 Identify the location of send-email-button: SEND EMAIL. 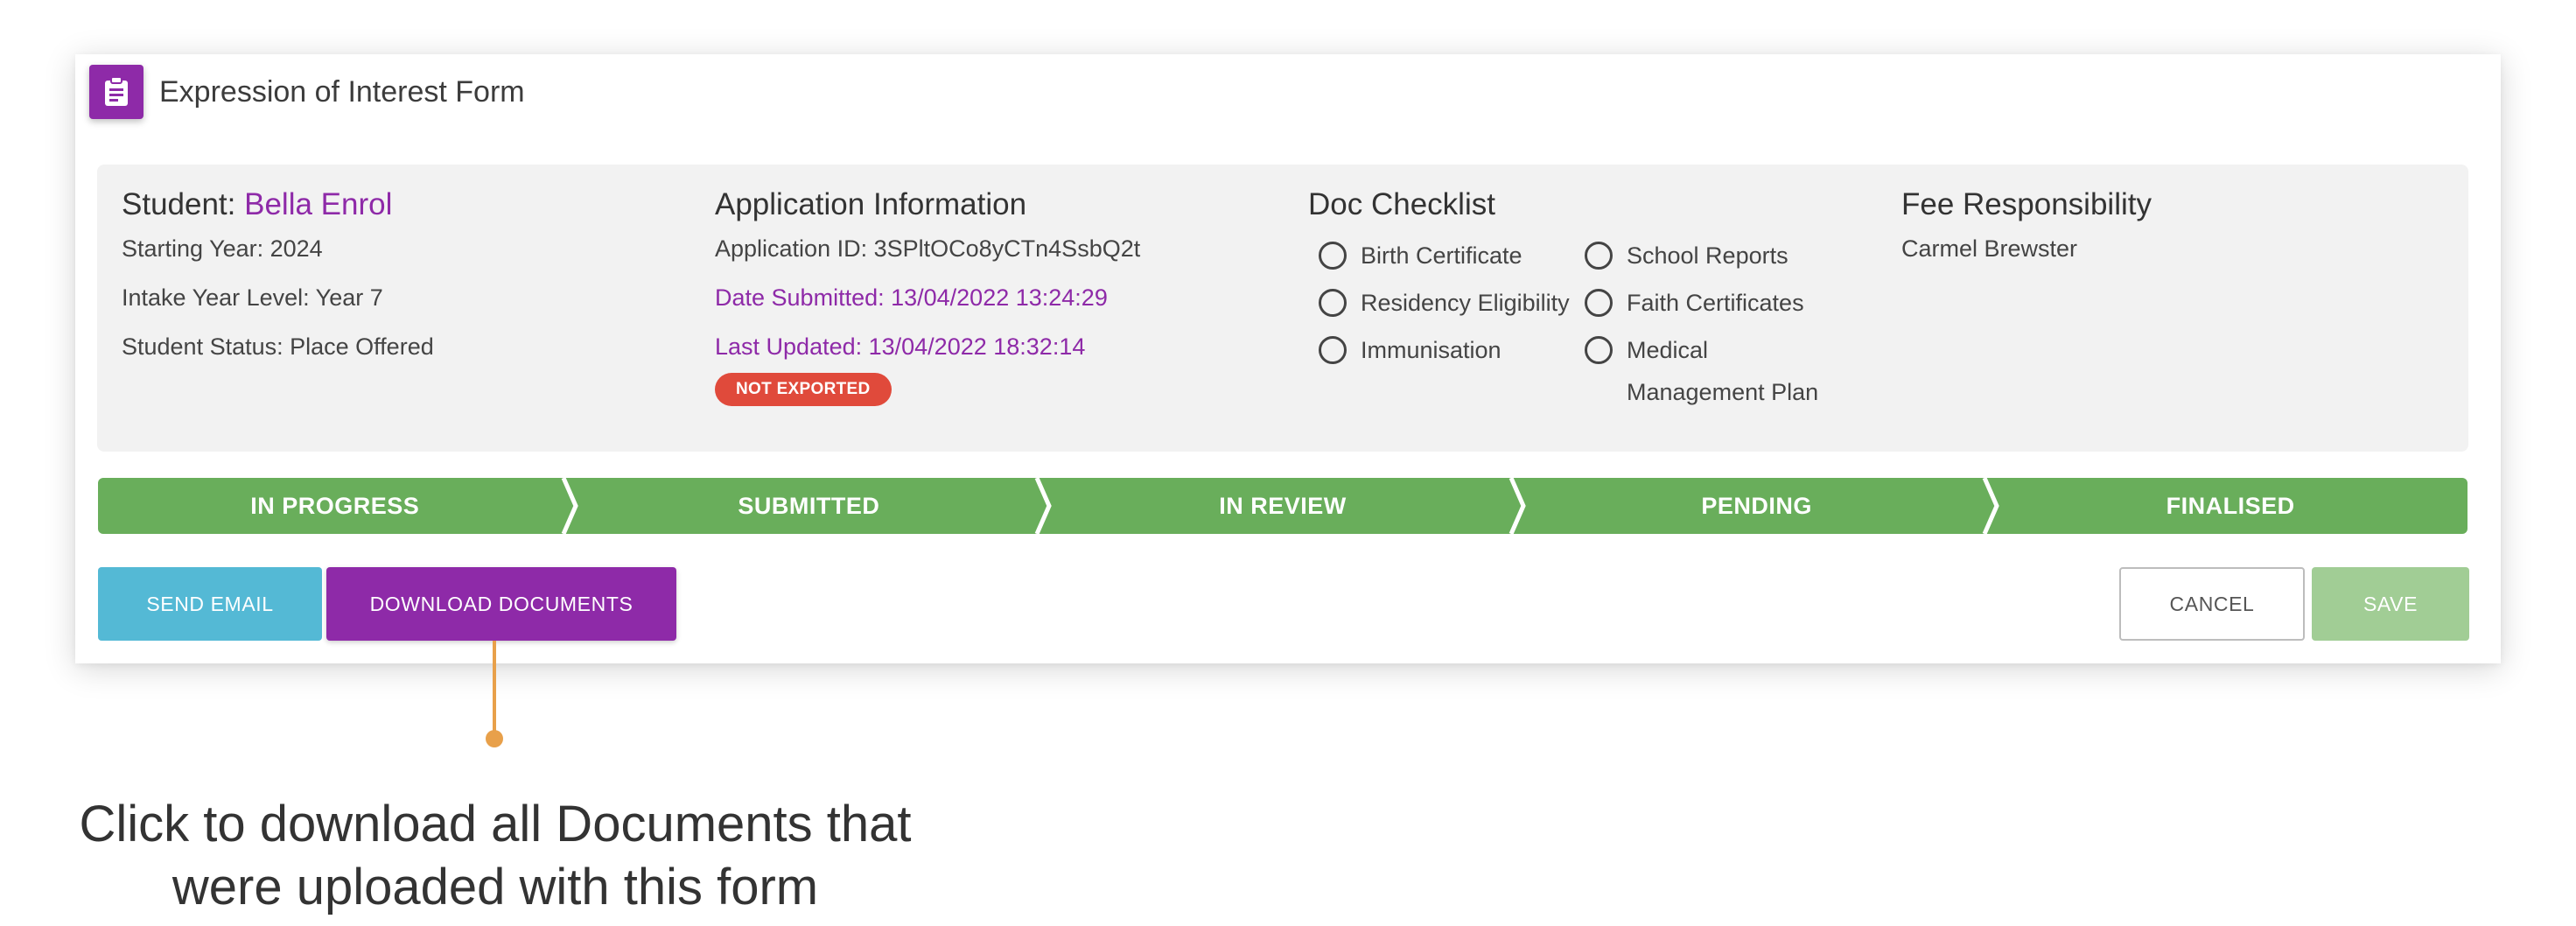
(210, 604).